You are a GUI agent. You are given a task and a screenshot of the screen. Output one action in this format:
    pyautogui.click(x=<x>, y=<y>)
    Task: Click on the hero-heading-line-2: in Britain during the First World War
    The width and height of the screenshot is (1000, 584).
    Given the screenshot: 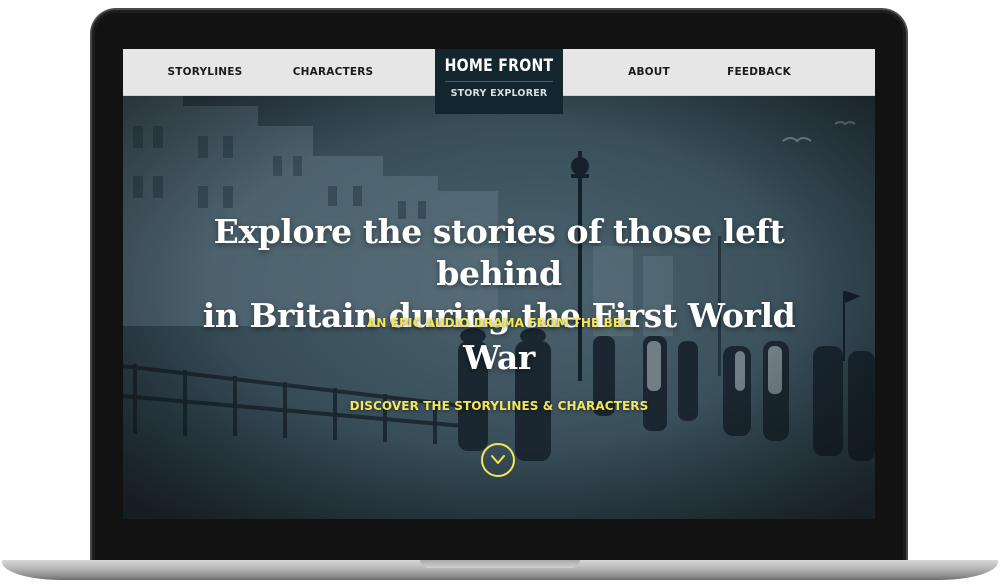 What is the action you would take?
    pyautogui.click(x=499, y=336)
    